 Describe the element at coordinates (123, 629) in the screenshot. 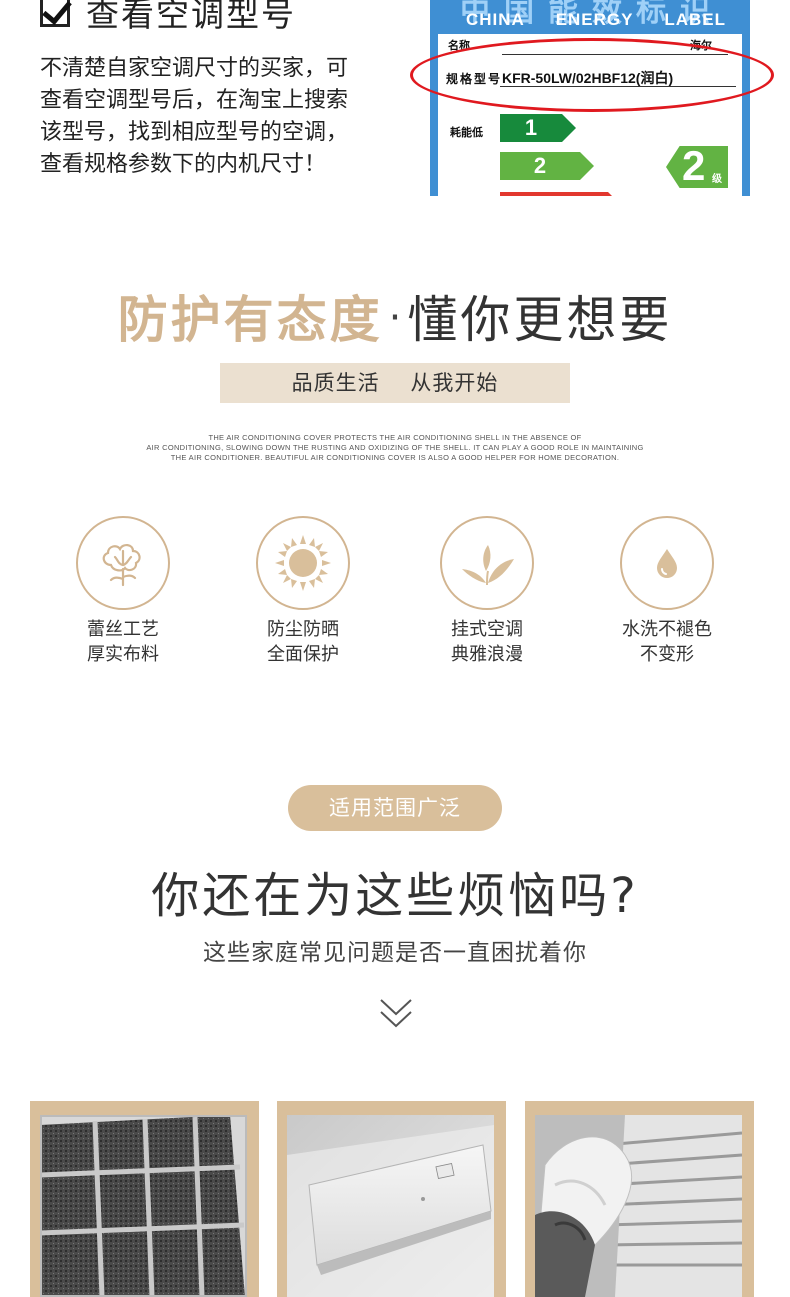

I see `feature-line: 蕾丝工艺` at that location.